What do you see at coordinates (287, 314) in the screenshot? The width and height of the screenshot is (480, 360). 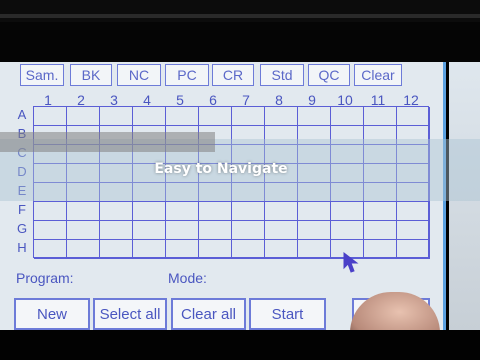 I see `start-button: Start` at bounding box center [287, 314].